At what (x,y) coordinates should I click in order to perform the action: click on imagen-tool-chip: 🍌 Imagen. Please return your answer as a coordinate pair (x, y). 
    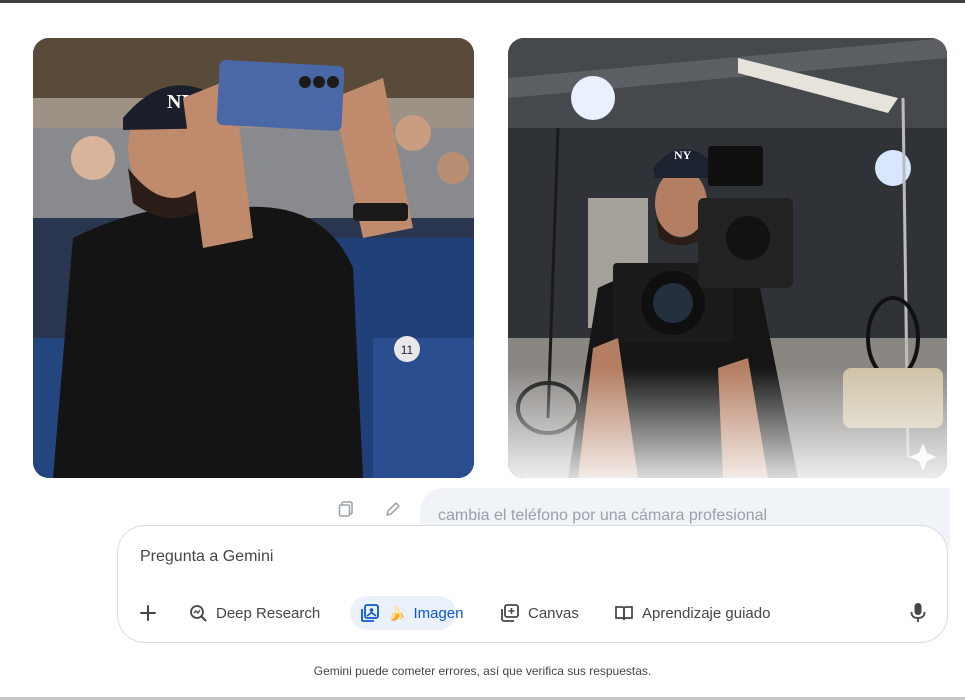
    Looking at the image, I should click on (406, 613).